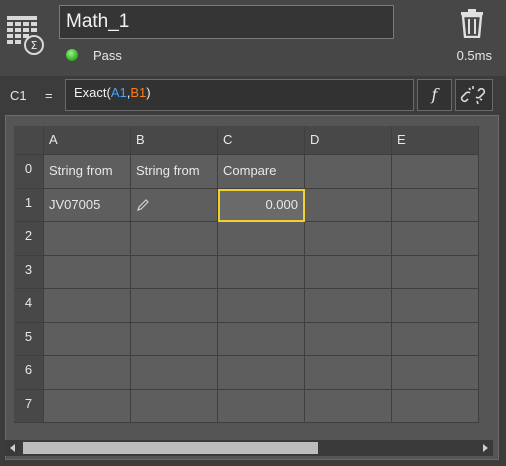 This screenshot has height=466, width=506. What do you see at coordinates (87, 339) in the screenshot?
I see `cell-a5` at bounding box center [87, 339].